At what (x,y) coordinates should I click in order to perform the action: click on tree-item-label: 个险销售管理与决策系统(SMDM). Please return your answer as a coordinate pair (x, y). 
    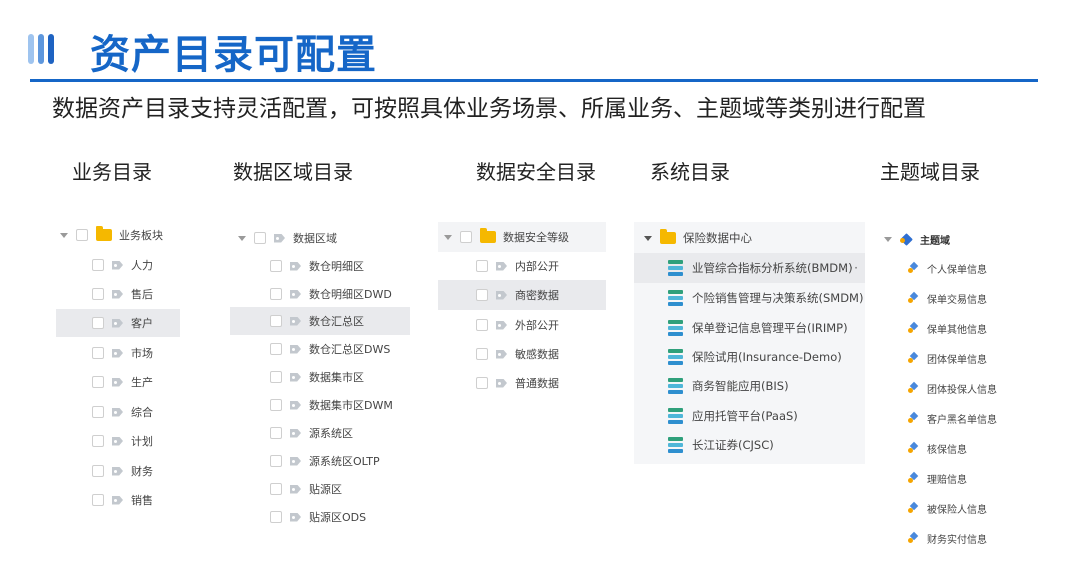
    Looking at the image, I should click on (778, 298).